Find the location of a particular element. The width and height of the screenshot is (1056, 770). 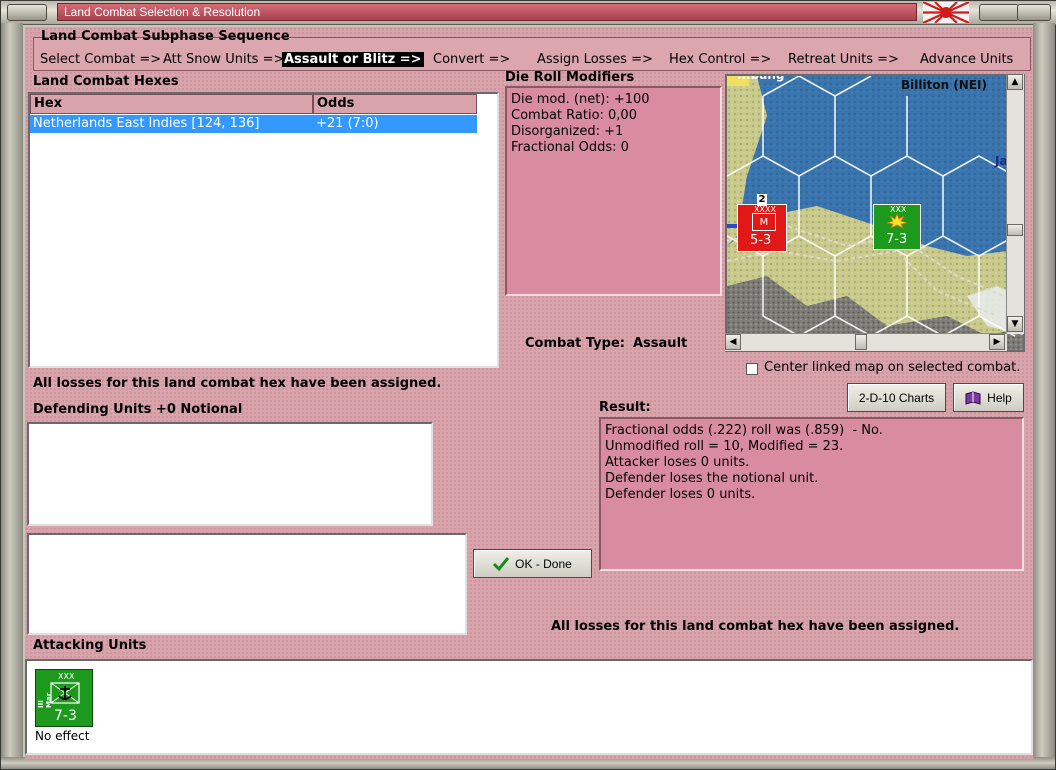

enemy-unit-counter: M XXXX 5-3 is located at coordinates (762, 228).